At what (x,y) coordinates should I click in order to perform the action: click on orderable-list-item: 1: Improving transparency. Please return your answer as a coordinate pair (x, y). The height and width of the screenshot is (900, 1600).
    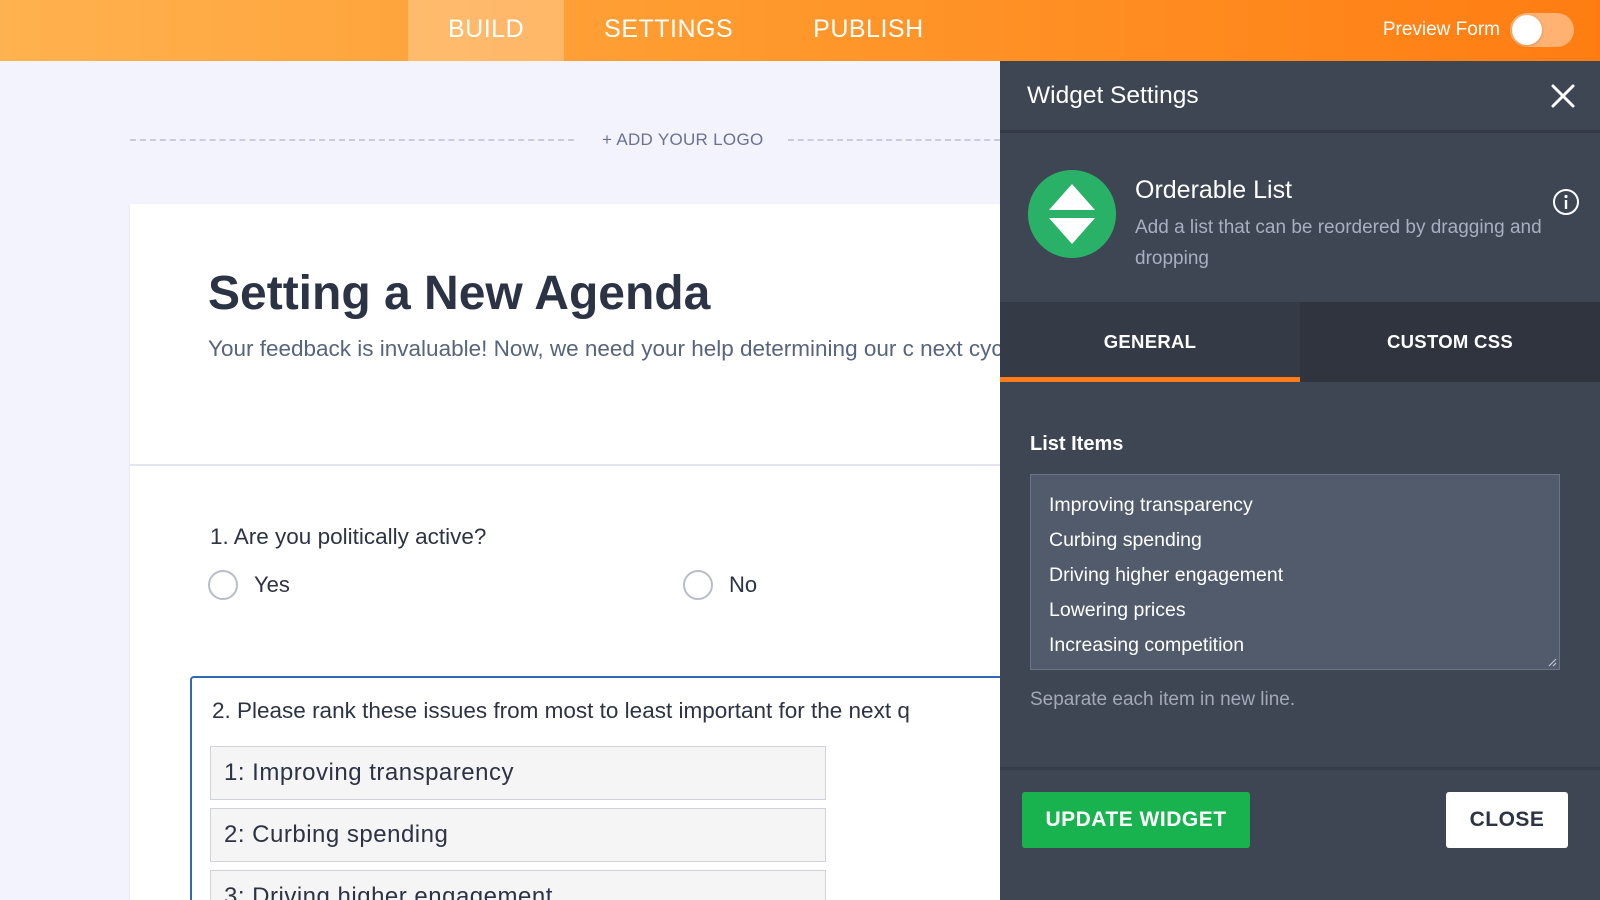
    Looking at the image, I should click on (518, 773).